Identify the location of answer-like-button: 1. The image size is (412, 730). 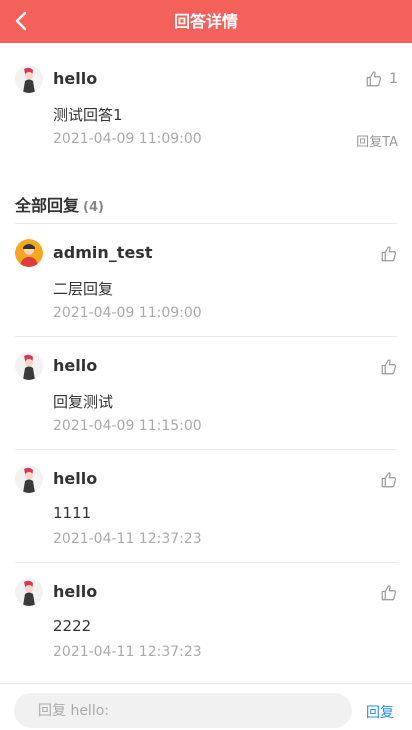
(381, 79).